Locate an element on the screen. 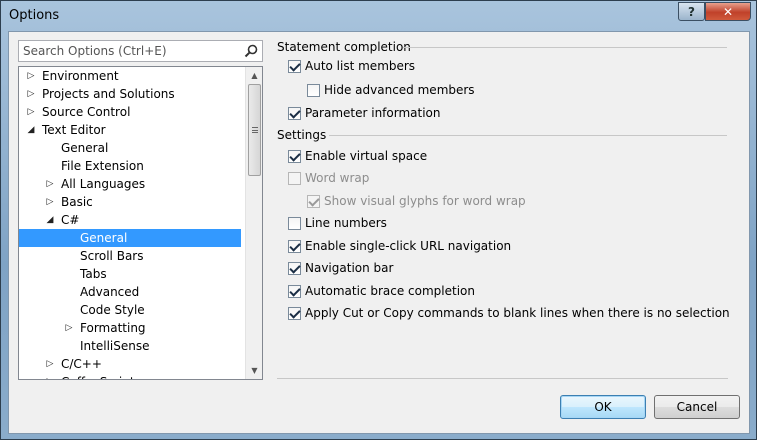  tree-item-label: CoffeeScript is located at coordinates (98, 376).